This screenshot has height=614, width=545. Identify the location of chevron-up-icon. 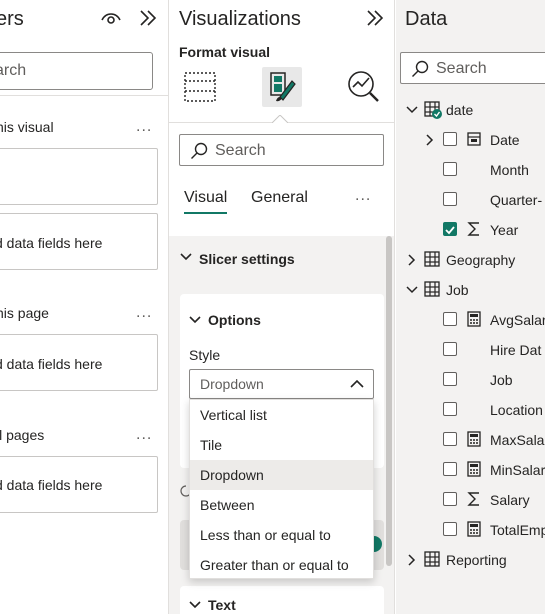
(357, 384).